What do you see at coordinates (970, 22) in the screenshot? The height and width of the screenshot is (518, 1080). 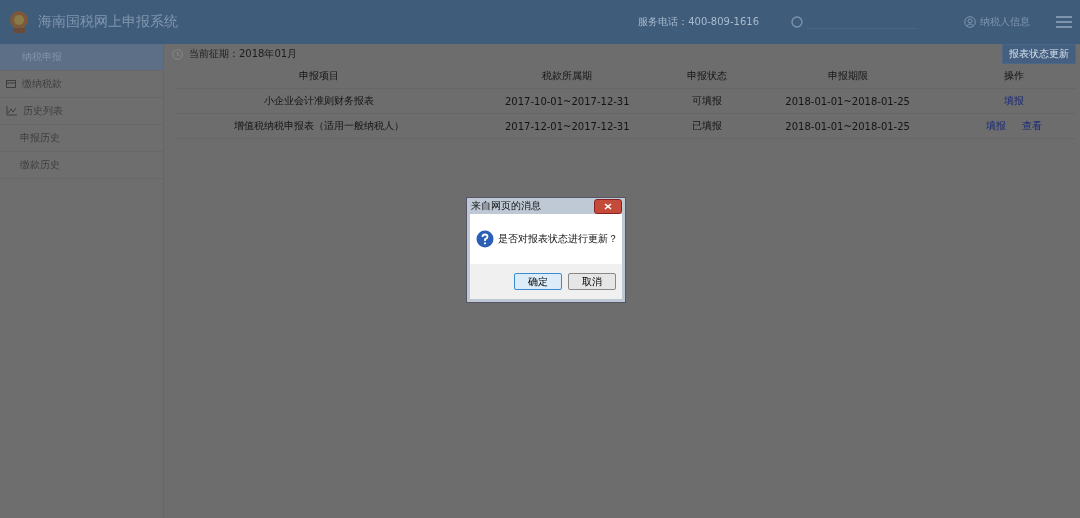 I see `user-icon` at bounding box center [970, 22].